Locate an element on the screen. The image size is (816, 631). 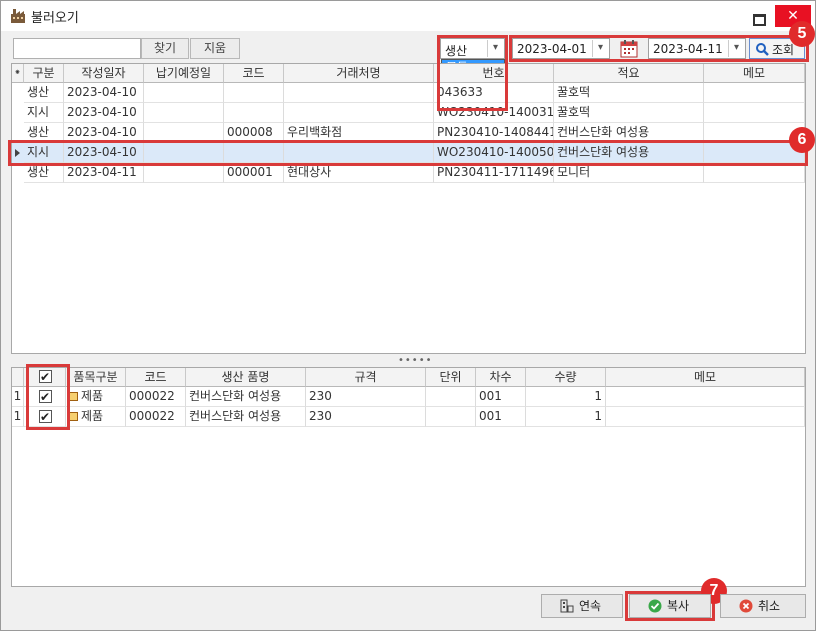
search-input is located at coordinates (77, 48).